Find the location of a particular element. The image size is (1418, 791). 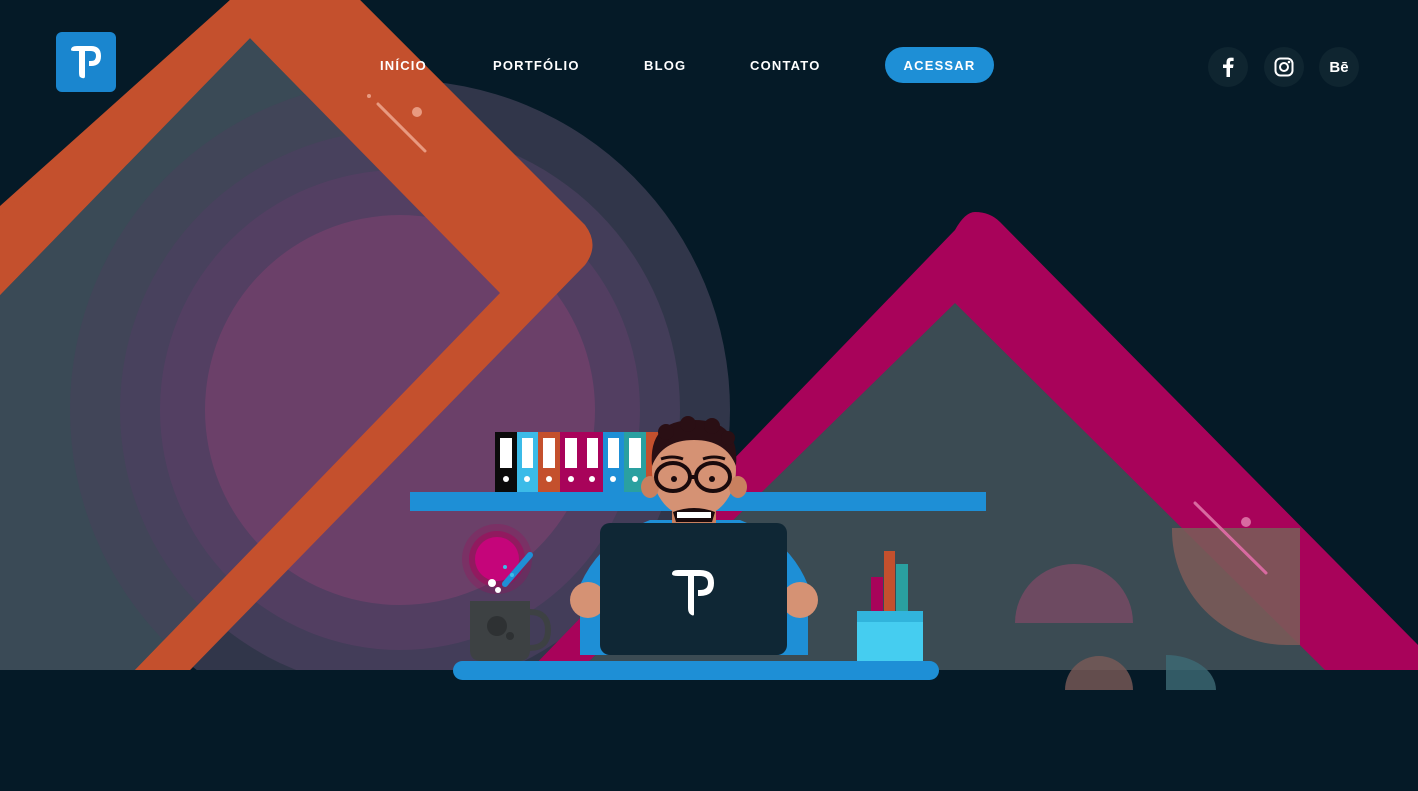

facebook-icon is located at coordinates (1228, 67).